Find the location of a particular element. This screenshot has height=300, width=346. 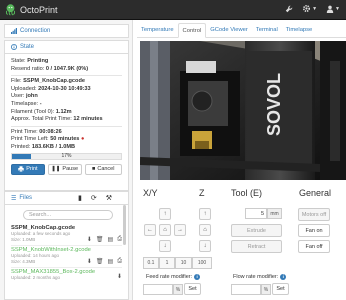

state-header: State is located at coordinates (66, 47).